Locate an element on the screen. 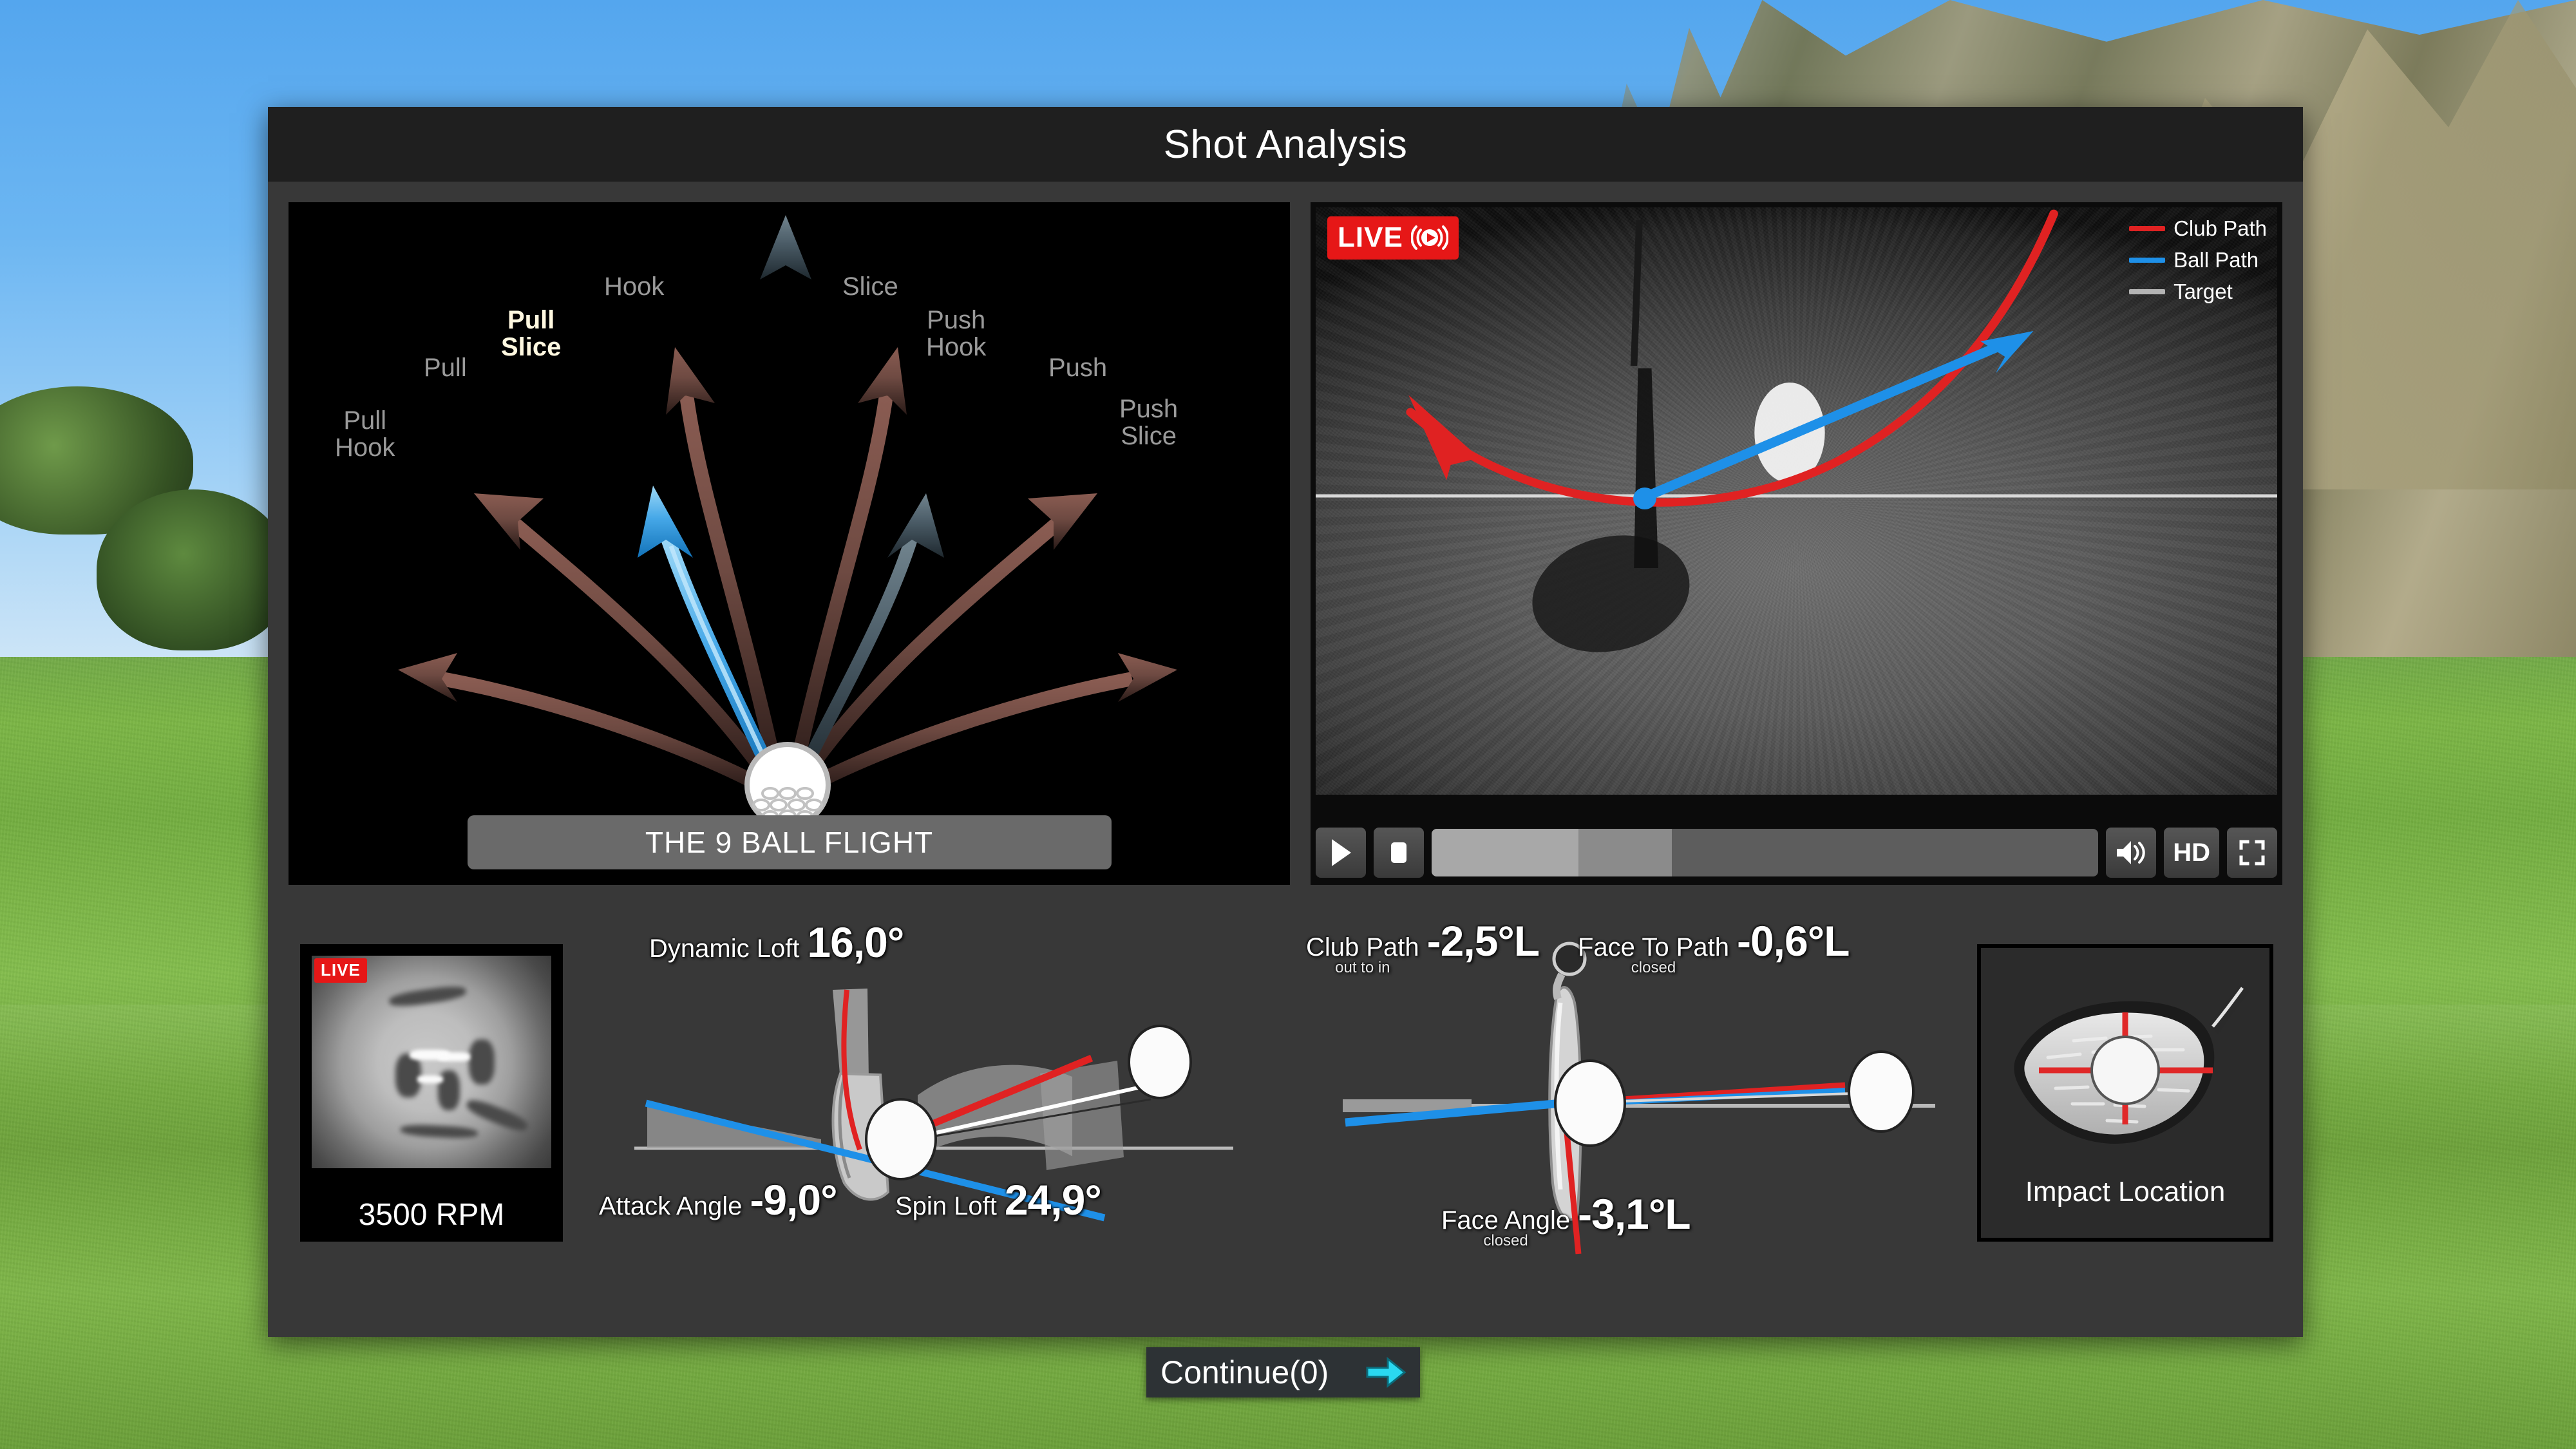  play-icon is located at coordinates (1341, 852).